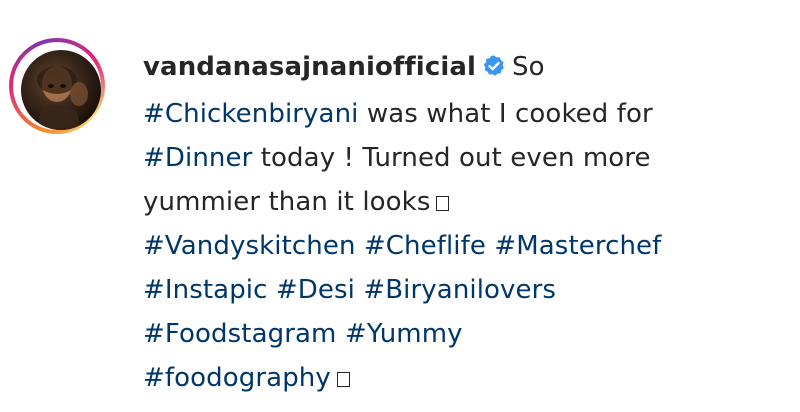 This screenshot has height=412, width=800. What do you see at coordinates (425, 246) in the screenshot?
I see `hashtag-link: #Cheflife` at bounding box center [425, 246].